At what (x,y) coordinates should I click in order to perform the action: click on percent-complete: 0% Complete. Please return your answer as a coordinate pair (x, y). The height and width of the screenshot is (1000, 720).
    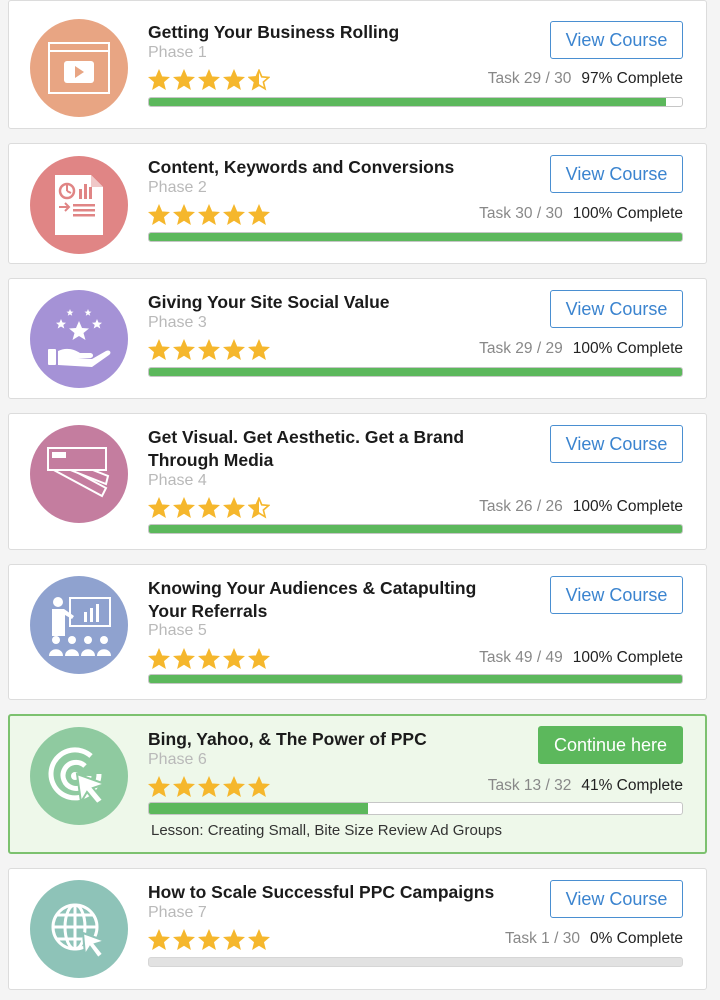
    Looking at the image, I should click on (636, 938).